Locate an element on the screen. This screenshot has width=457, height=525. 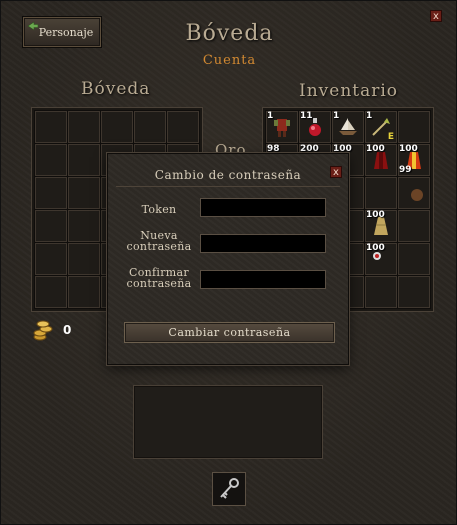
window-title: Bóveda is located at coordinates (229, 33).